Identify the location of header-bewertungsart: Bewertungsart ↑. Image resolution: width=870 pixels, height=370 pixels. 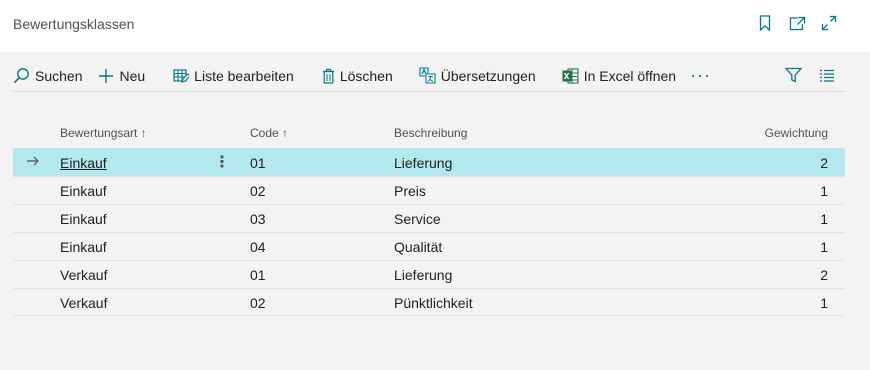
(103, 133).